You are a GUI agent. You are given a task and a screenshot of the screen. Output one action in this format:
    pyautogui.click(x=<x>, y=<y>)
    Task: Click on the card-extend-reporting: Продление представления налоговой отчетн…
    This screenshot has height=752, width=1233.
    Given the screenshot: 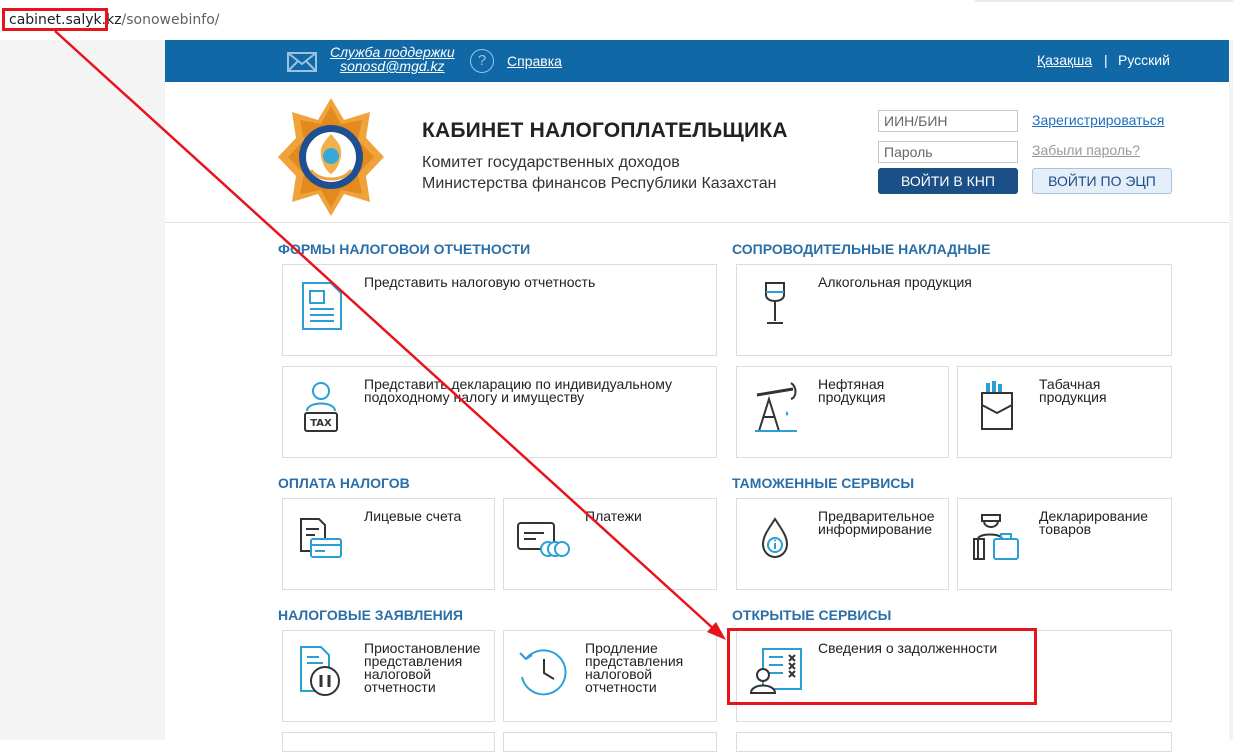 What is the action you would take?
    pyautogui.click(x=610, y=676)
    